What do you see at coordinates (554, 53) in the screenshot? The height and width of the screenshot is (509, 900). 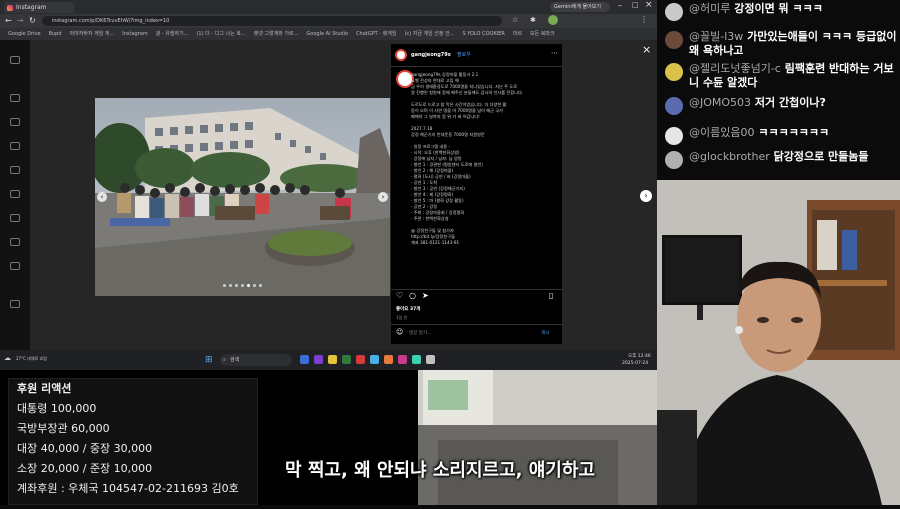 I see `post-options-icon: ⋯` at bounding box center [554, 53].